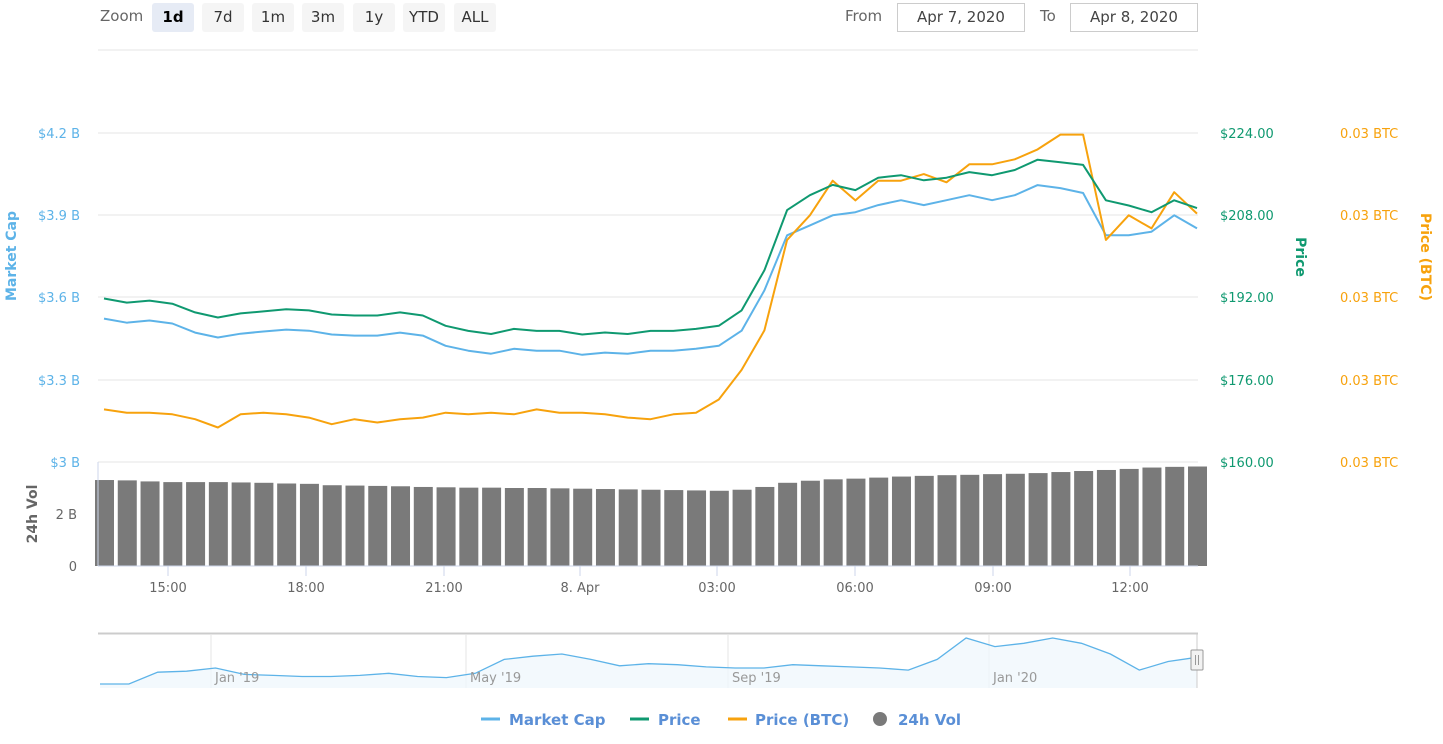 The height and width of the screenshot is (744, 1443). Describe the element at coordinates (443, 588) in the screenshot. I see `x-tick-label: 21:00` at that location.